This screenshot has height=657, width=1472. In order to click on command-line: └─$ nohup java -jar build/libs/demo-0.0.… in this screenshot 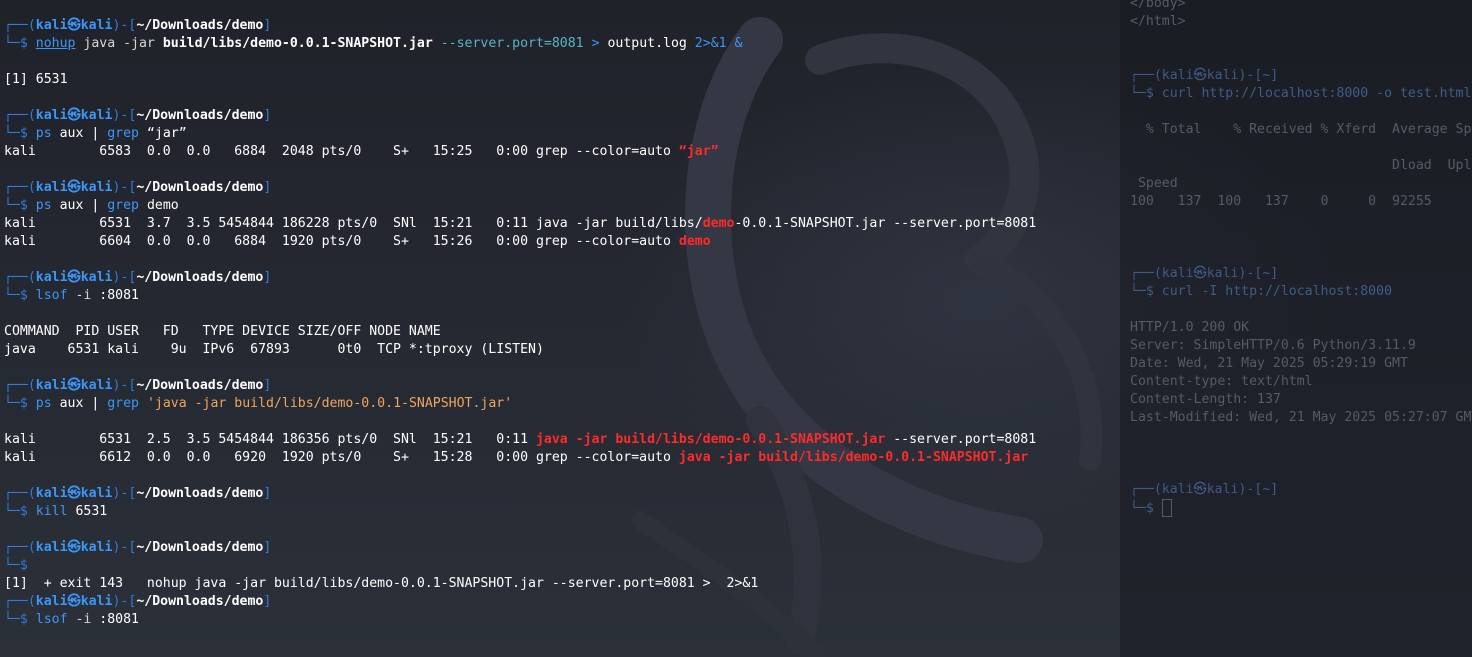, I will do `click(373, 43)`.